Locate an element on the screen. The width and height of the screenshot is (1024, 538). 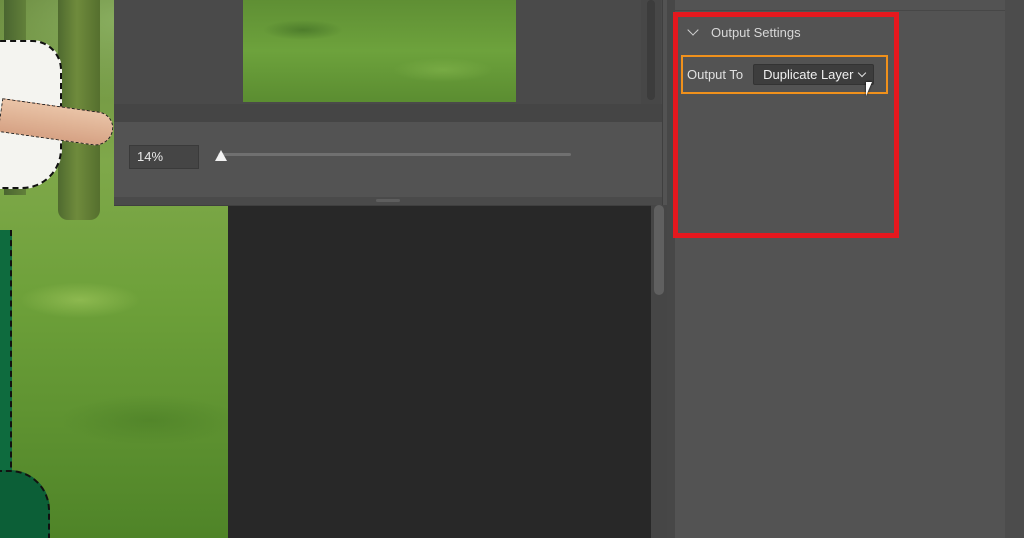
preview-image is located at coordinates (379, 51).